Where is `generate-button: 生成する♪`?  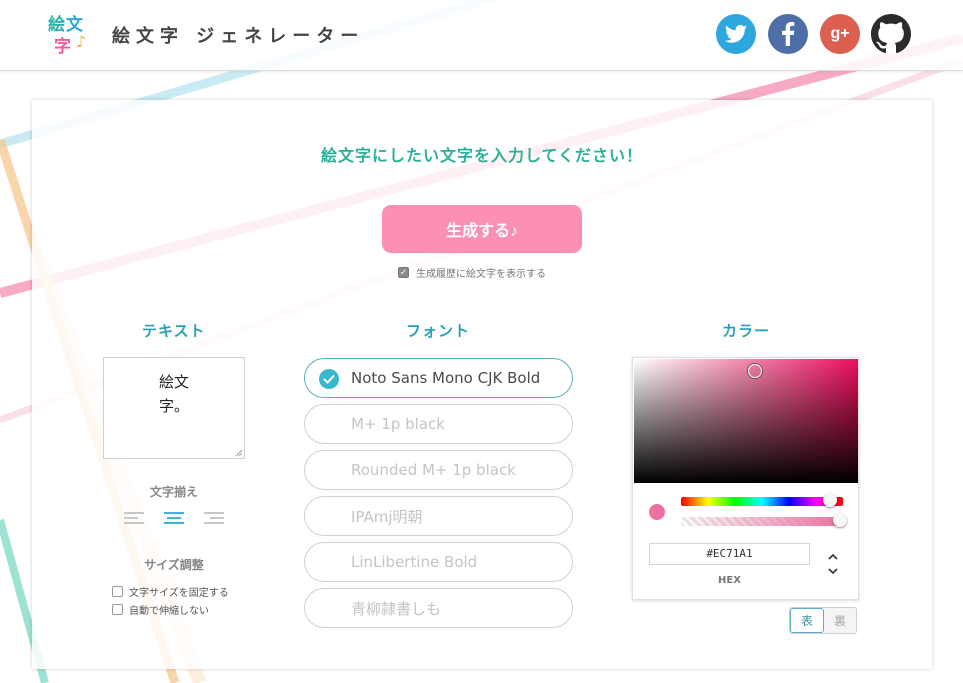 generate-button: 生成する♪ is located at coordinates (482, 229).